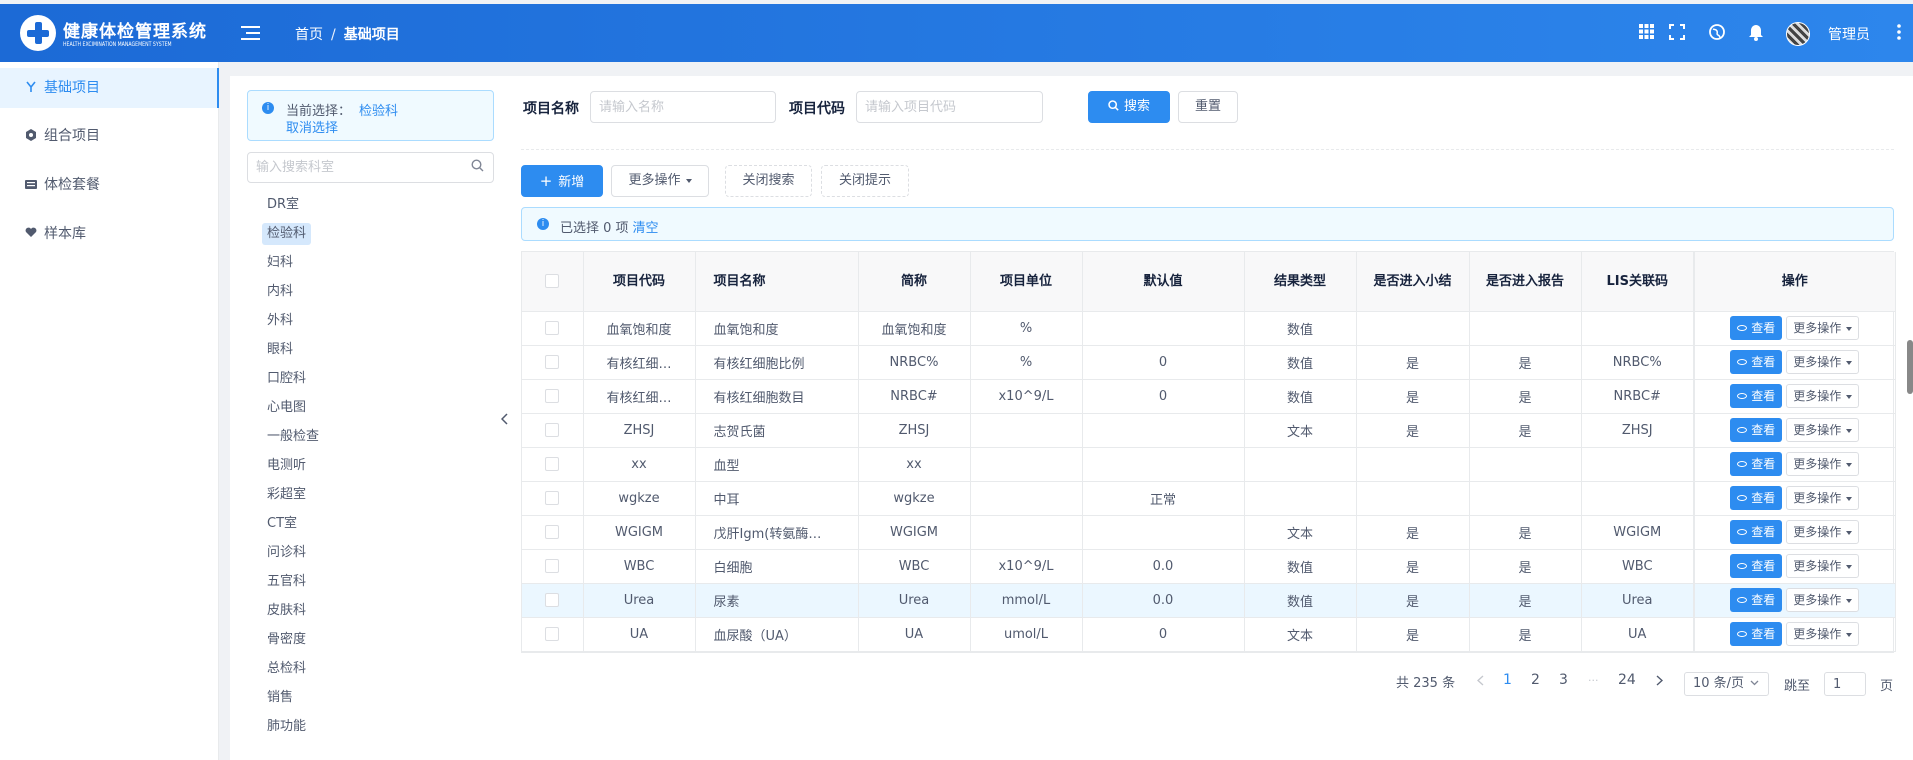 Image resolution: width=1913 pixels, height=760 pixels. Describe the element at coordinates (1208, 107) in the screenshot. I see `reset-button: 重置` at that location.